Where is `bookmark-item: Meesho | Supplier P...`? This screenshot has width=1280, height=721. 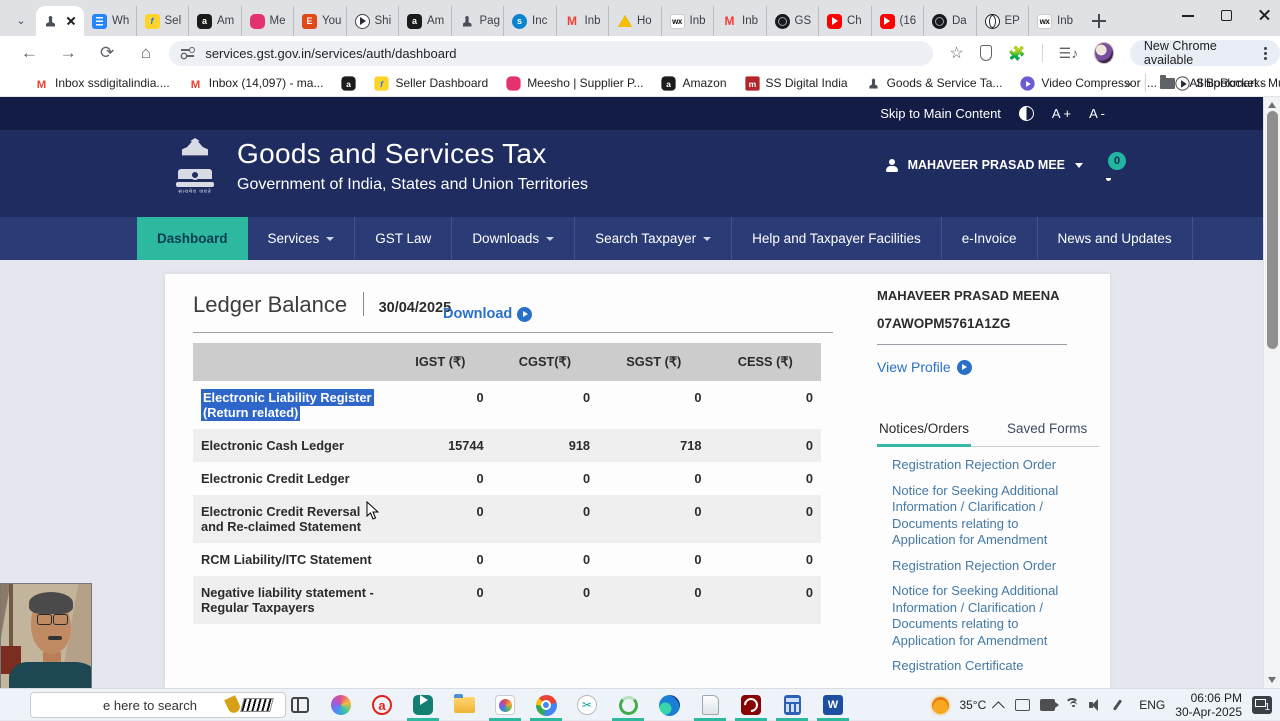
bookmark-item: Meesho | Supplier P... is located at coordinates (574, 83).